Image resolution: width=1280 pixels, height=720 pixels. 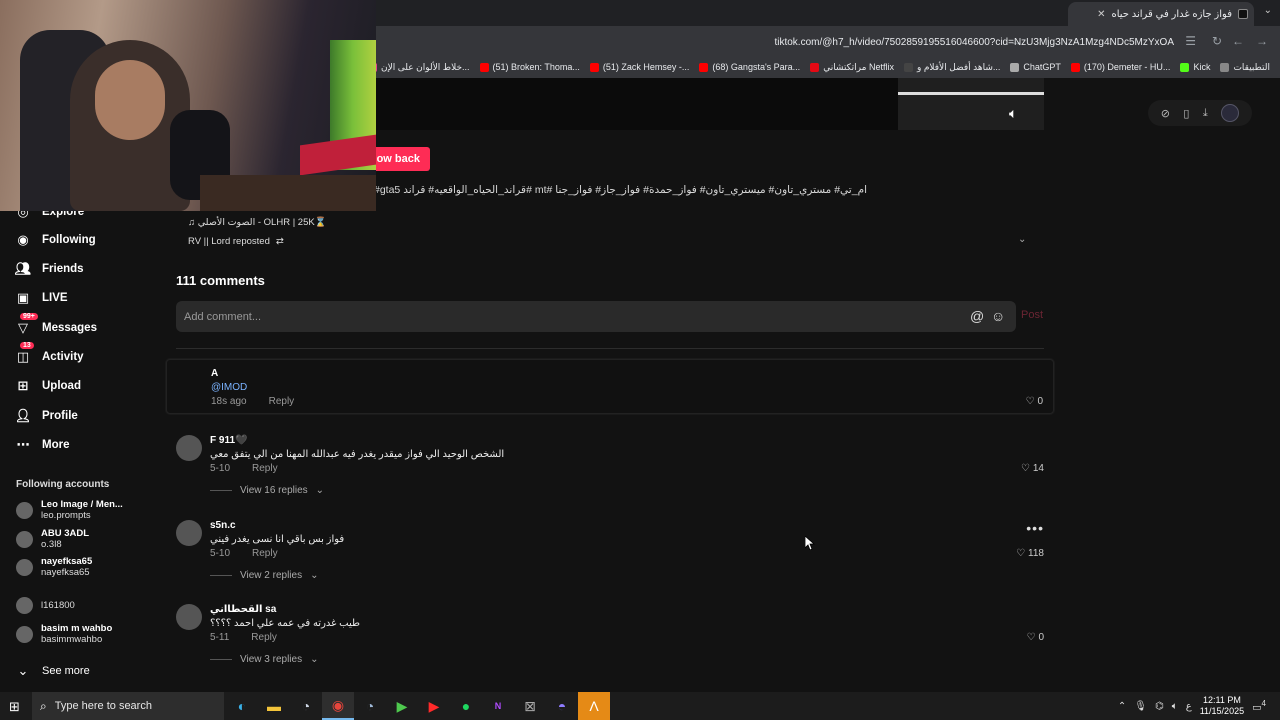 I want to click on like-button: ♡ 118, so click(x=1030, y=553).